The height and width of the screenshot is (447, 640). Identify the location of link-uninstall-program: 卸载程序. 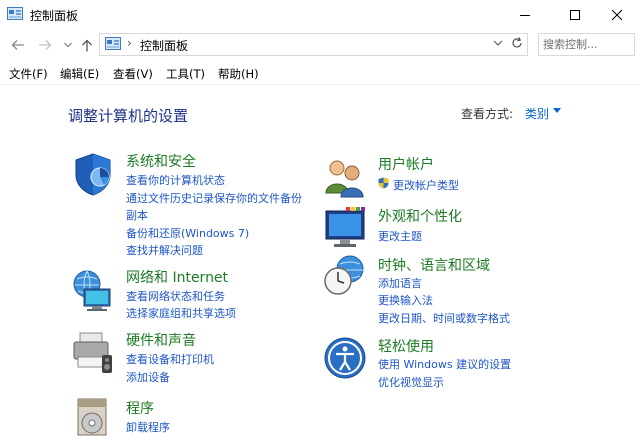
(148, 427).